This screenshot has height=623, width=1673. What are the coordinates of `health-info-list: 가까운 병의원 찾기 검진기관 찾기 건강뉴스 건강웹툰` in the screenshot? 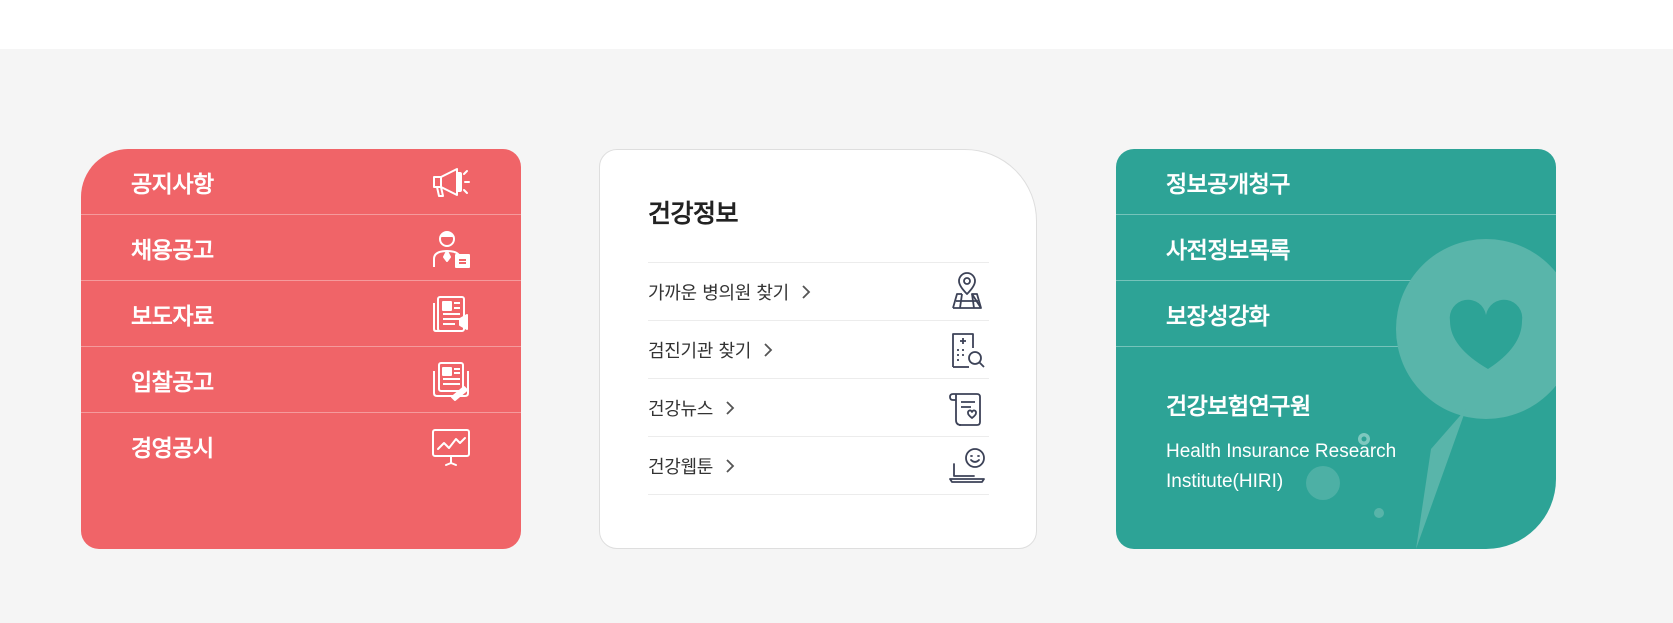 It's located at (818, 378).